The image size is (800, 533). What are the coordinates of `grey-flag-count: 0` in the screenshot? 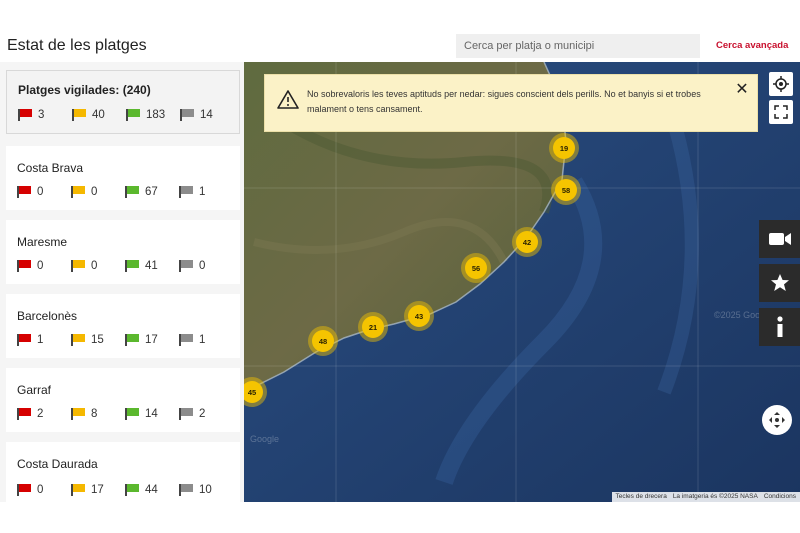 It's located at (206, 266).